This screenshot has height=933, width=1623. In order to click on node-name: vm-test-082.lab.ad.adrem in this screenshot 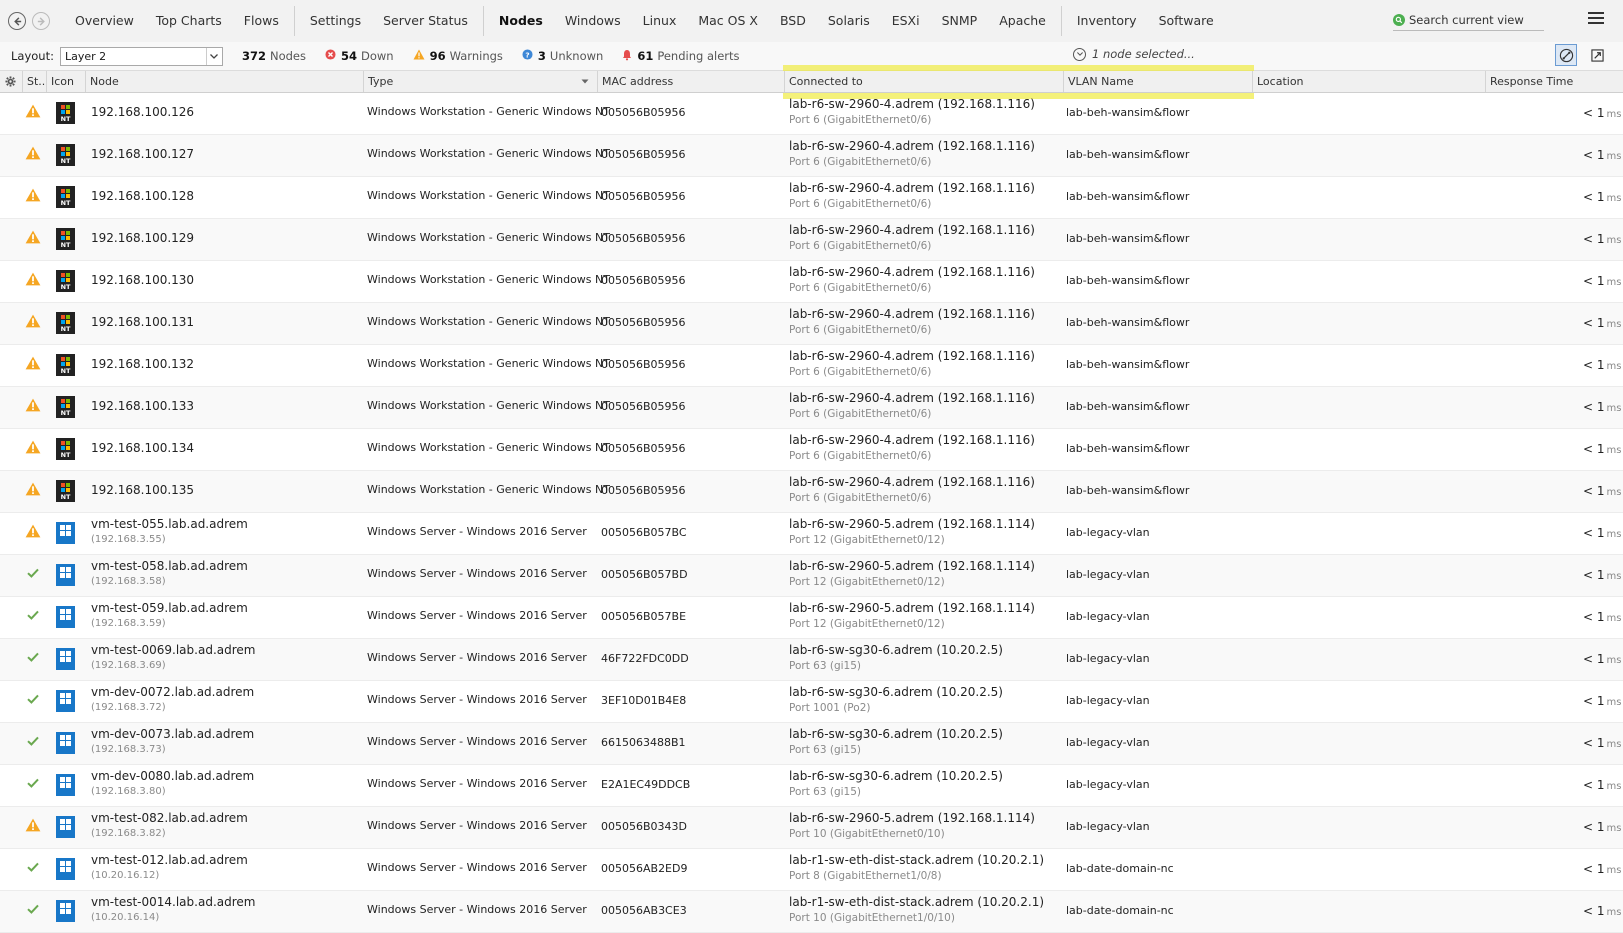, I will do `click(169, 818)`.